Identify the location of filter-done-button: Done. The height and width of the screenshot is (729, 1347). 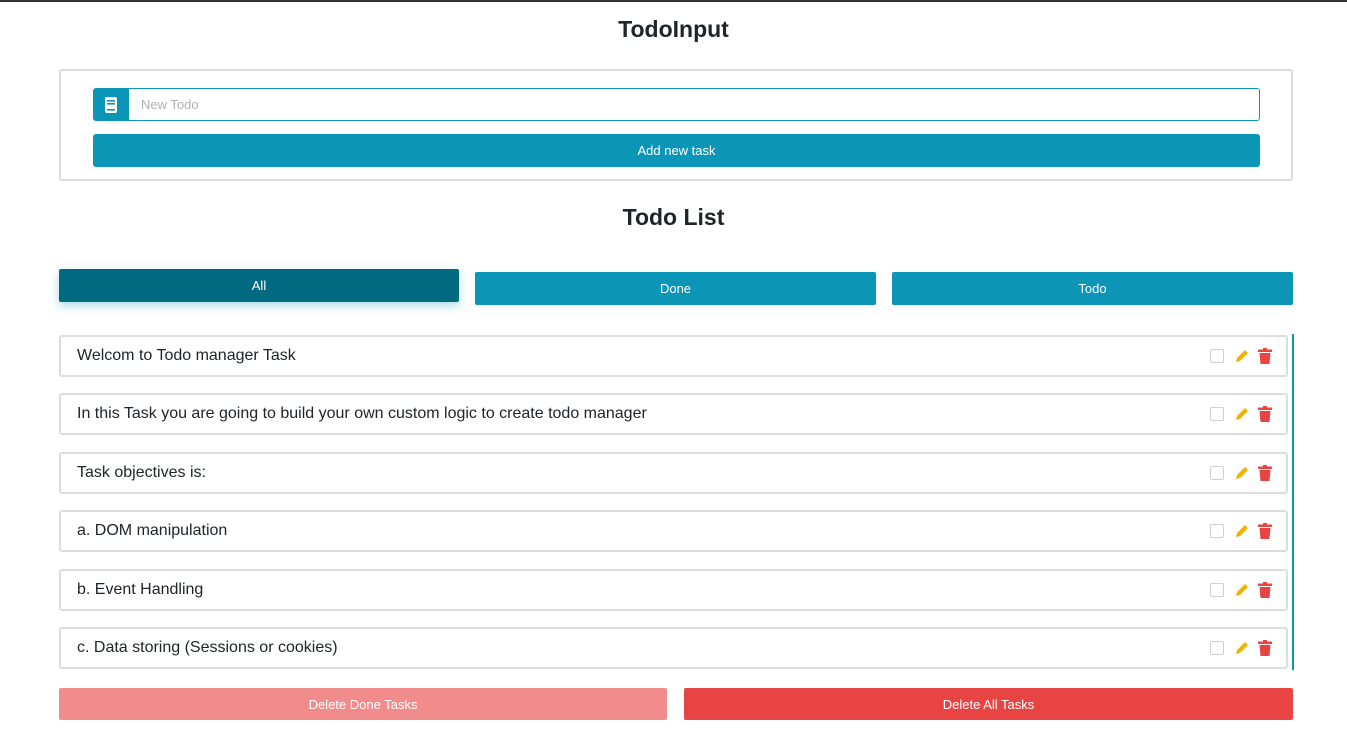
(675, 288).